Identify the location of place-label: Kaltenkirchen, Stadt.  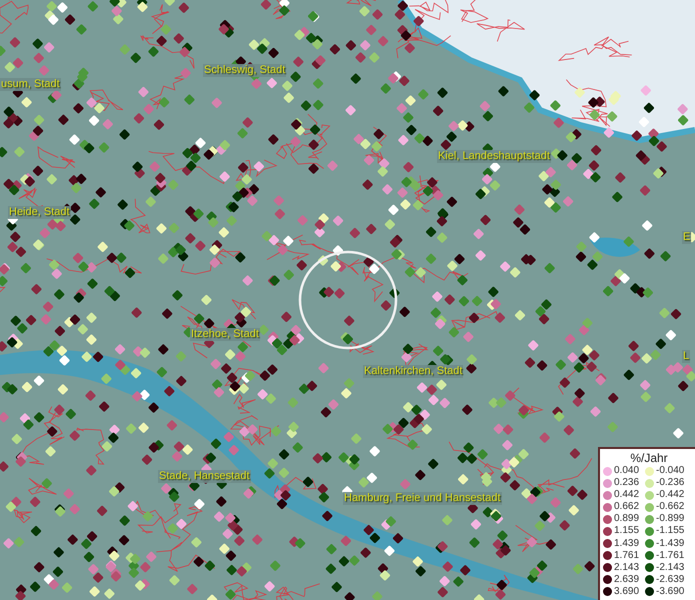
(413, 371).